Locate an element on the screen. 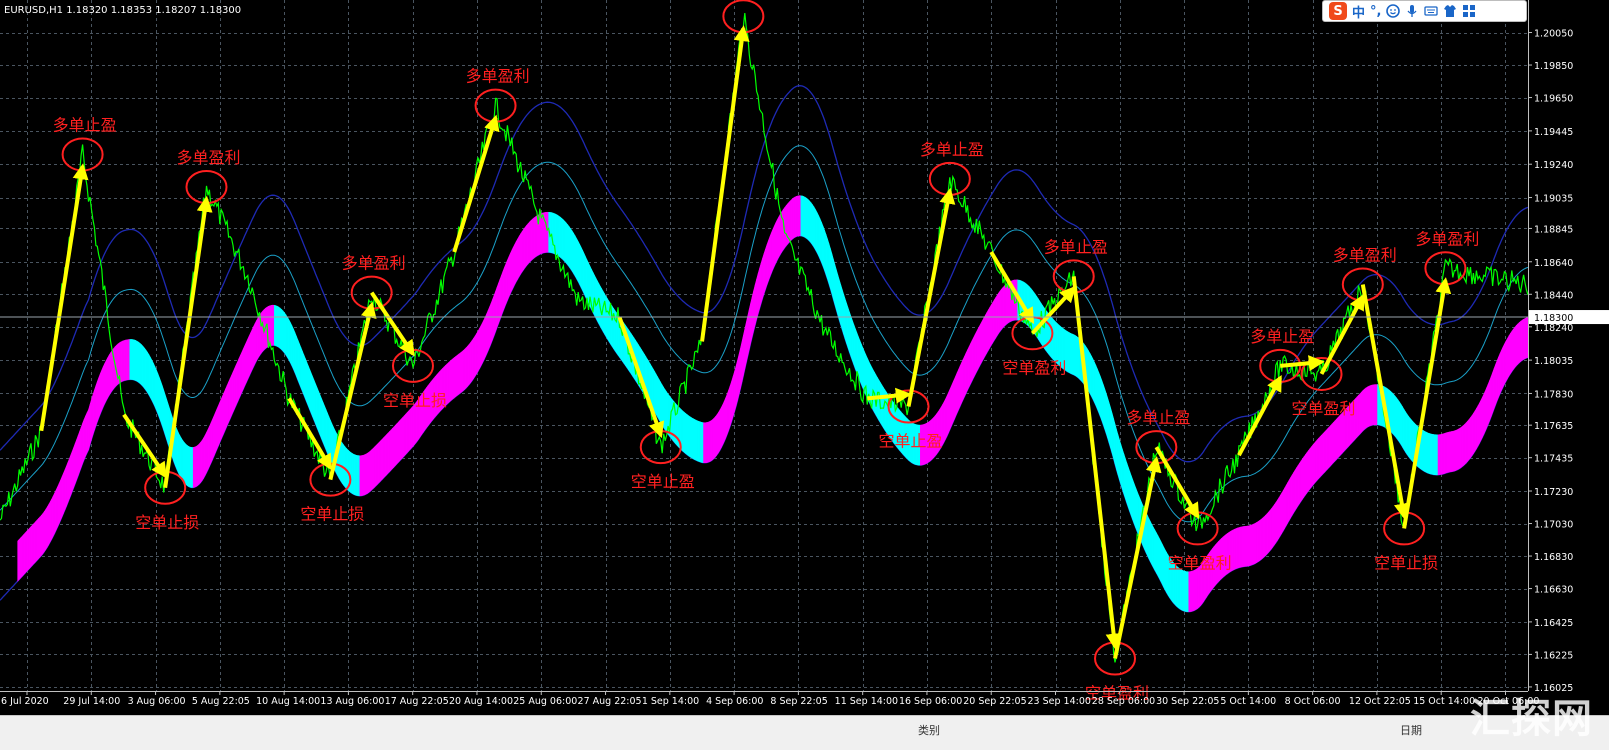  price-tick-label: 1.16425 is located at coordinates (1553, 623).